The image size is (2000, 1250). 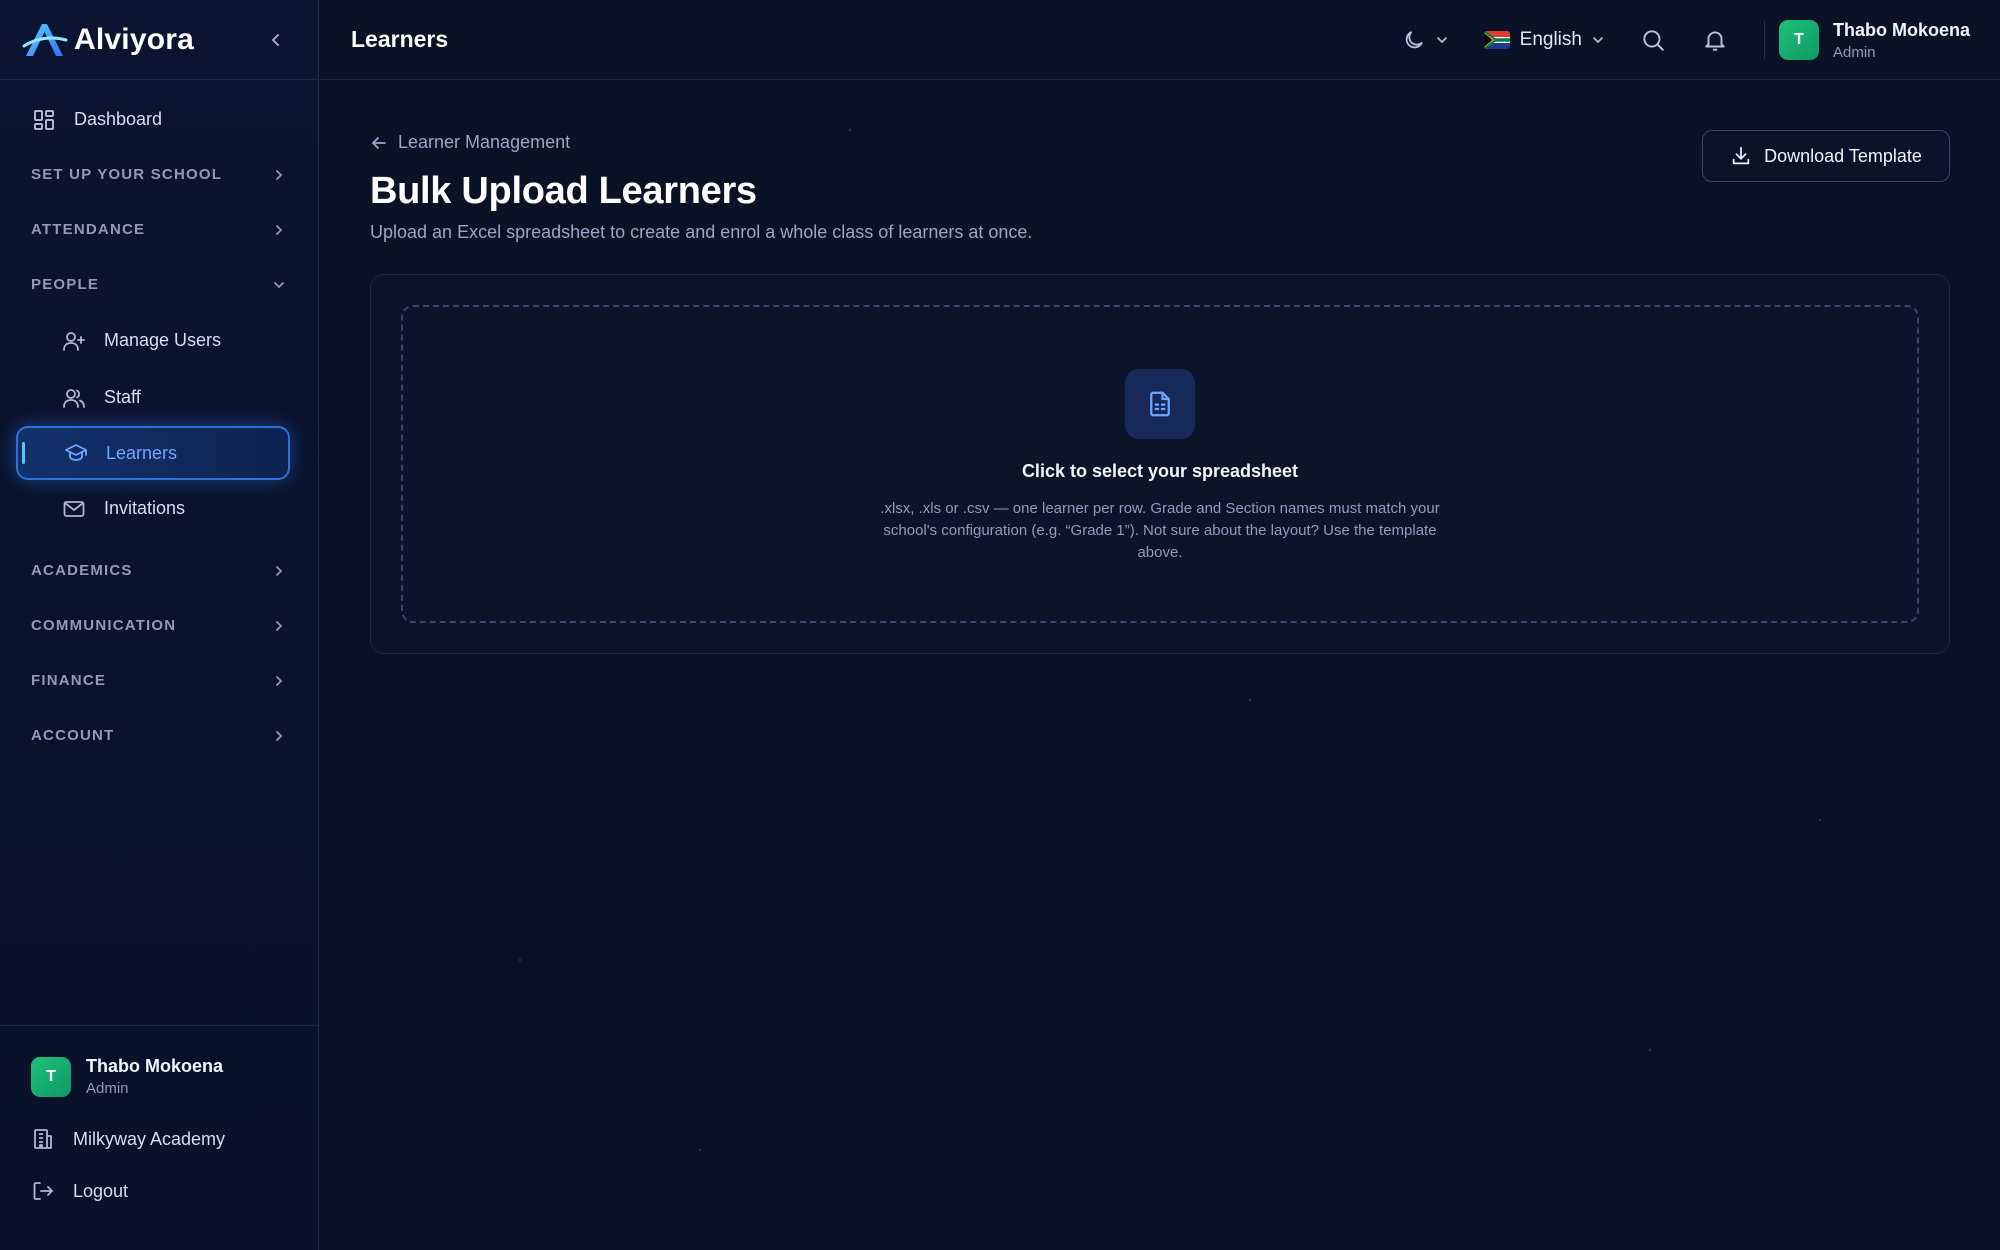 I want to click on sidebar-section-setup: SET UP YOUR SCHOOL, so click(x=159, y=174).